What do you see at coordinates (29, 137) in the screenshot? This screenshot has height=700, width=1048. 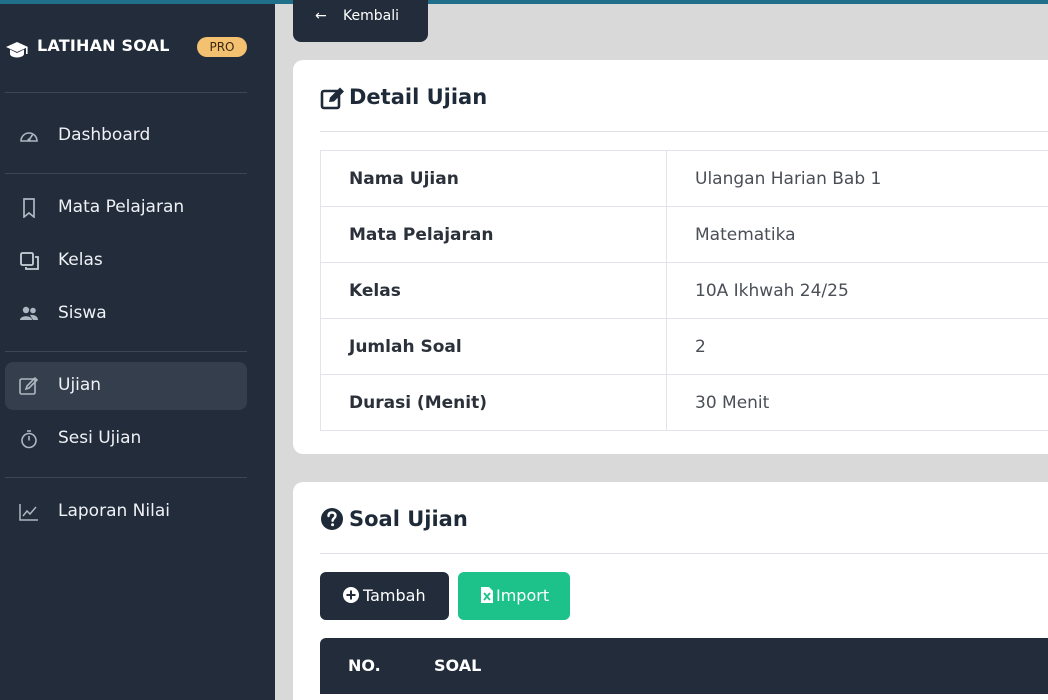 I see `gauge-icon` at bounding box center [29, 137].